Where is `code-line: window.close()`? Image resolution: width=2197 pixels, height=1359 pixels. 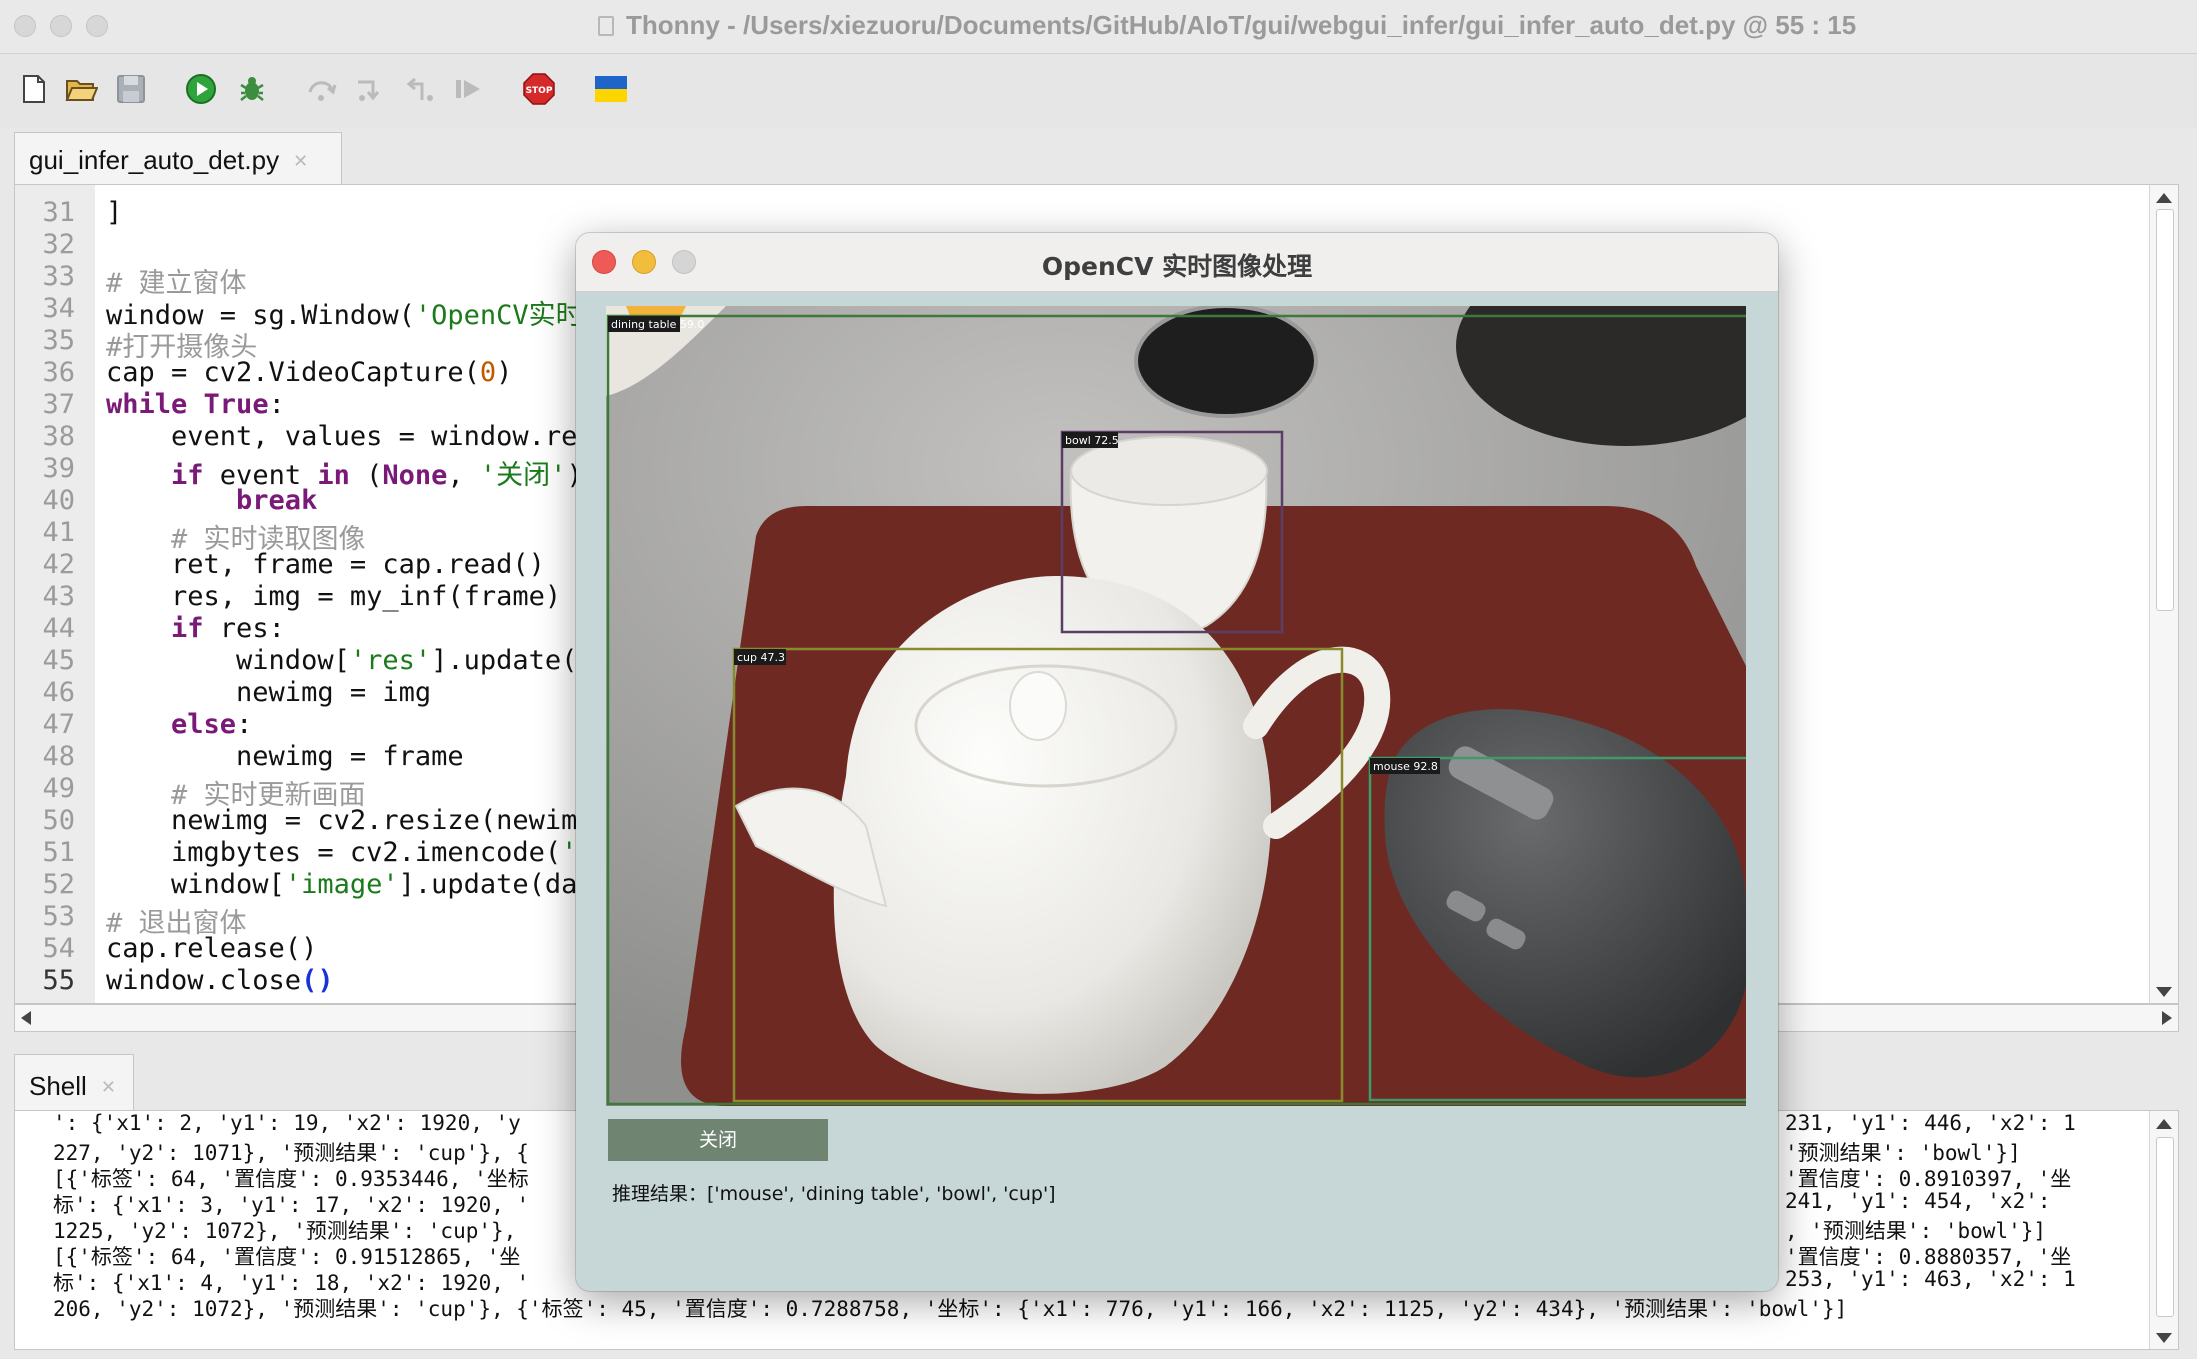
code-line: window.close() is located at coordinates (220, 980).